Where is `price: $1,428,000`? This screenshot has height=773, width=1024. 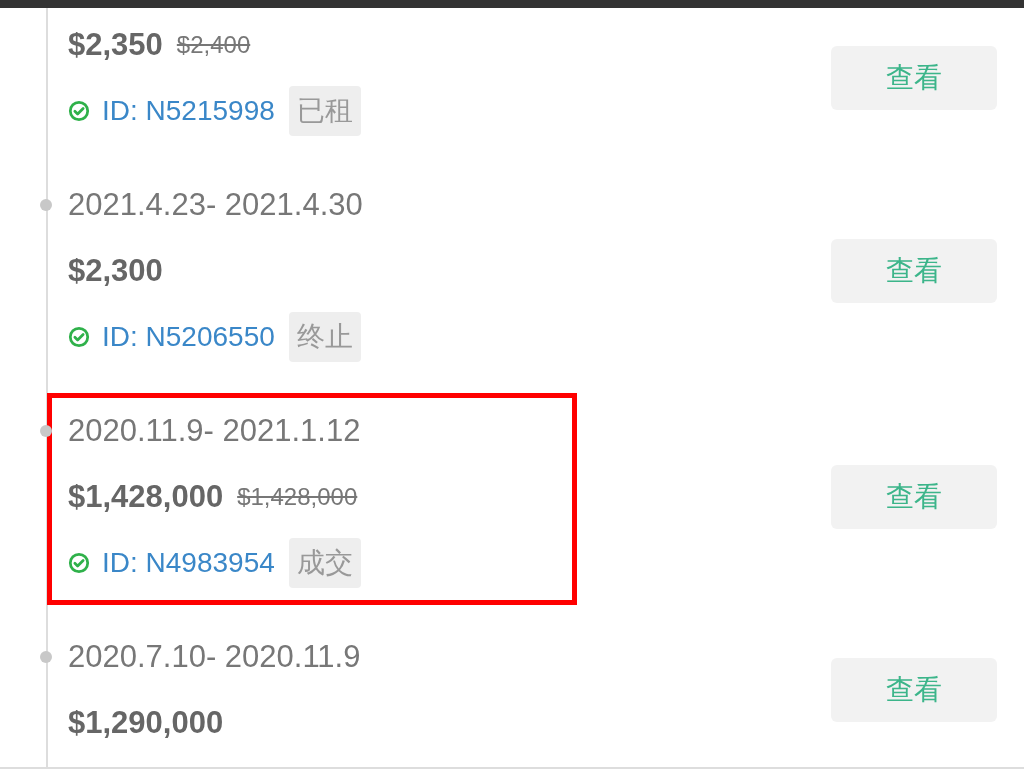 price: $1,428,000 is located at coordinates (146, 497).